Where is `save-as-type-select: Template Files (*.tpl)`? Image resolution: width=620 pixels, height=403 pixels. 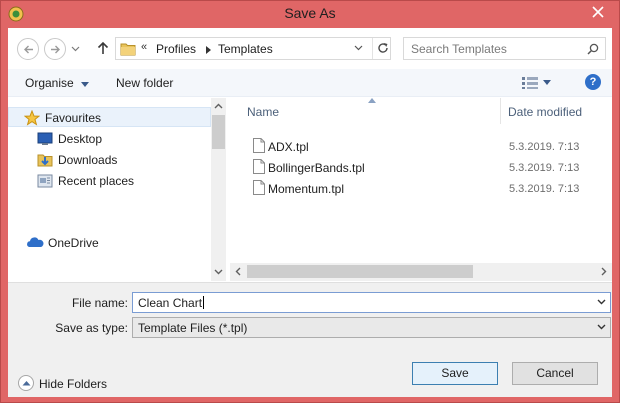 save-as-type-select: Template Files (*.tpl) is located at coordinates (371, 327).